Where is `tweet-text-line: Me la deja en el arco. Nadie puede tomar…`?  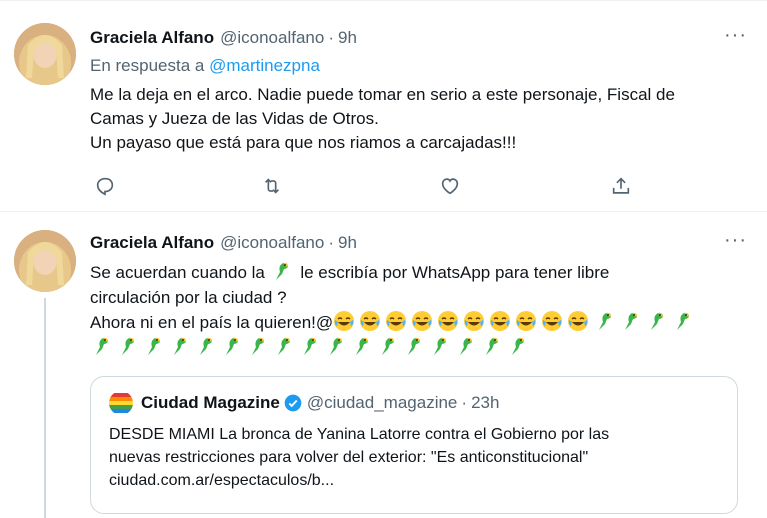 tweet-text-line: Me la deja en el arco. Nadie puede tomar… is located at coordinates (382, 94).